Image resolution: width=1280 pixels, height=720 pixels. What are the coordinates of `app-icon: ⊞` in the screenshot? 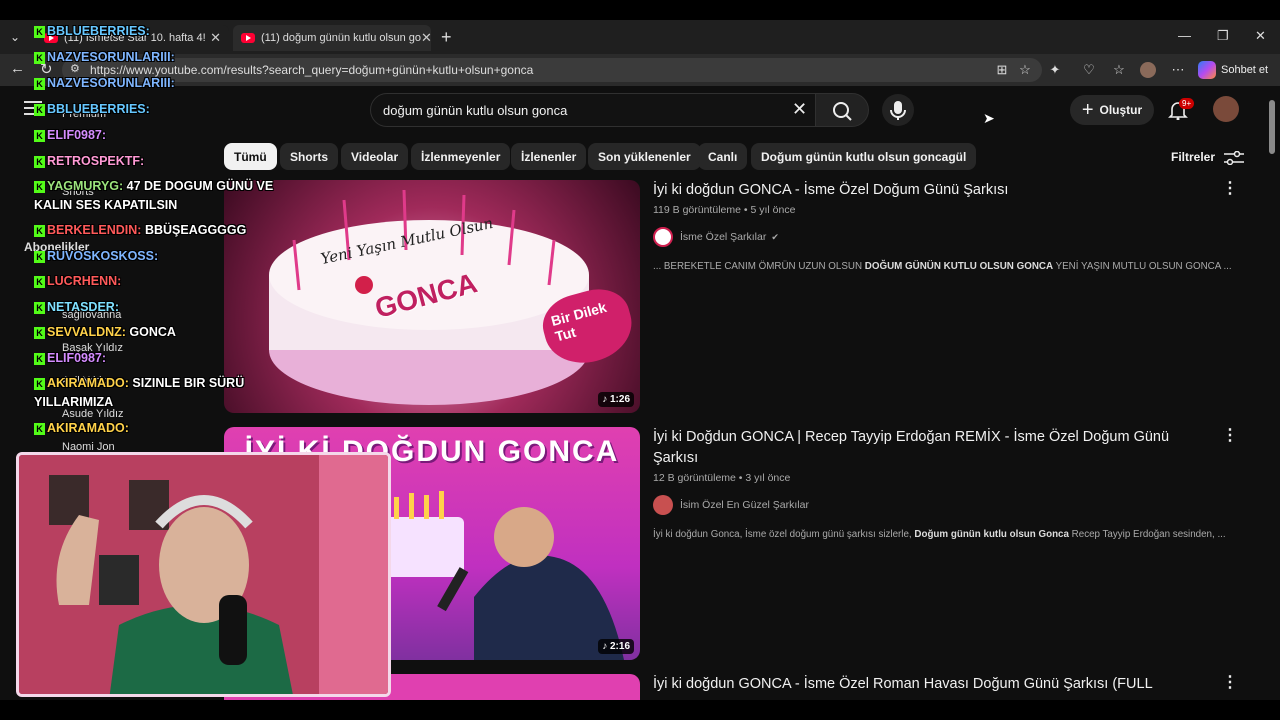 It's located at (1002, 70).